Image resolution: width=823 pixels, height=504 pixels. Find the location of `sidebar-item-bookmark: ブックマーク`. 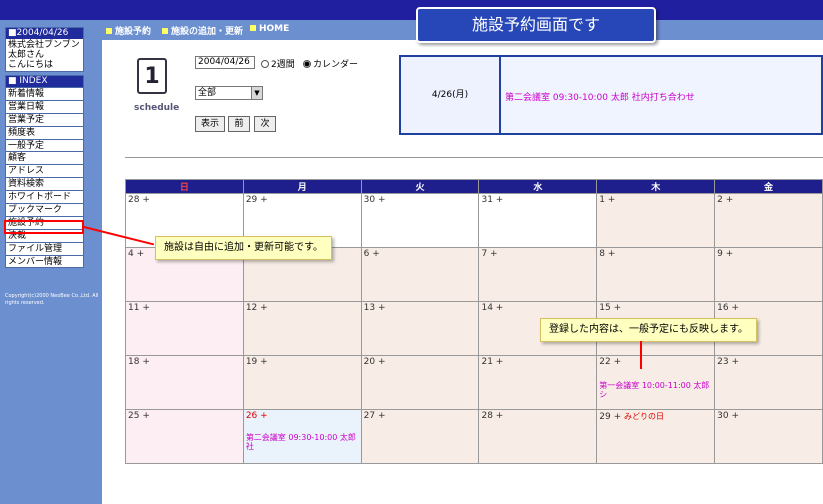

sidebar-item-bookmark: ブックマーク is located at coordinates (44, 209).